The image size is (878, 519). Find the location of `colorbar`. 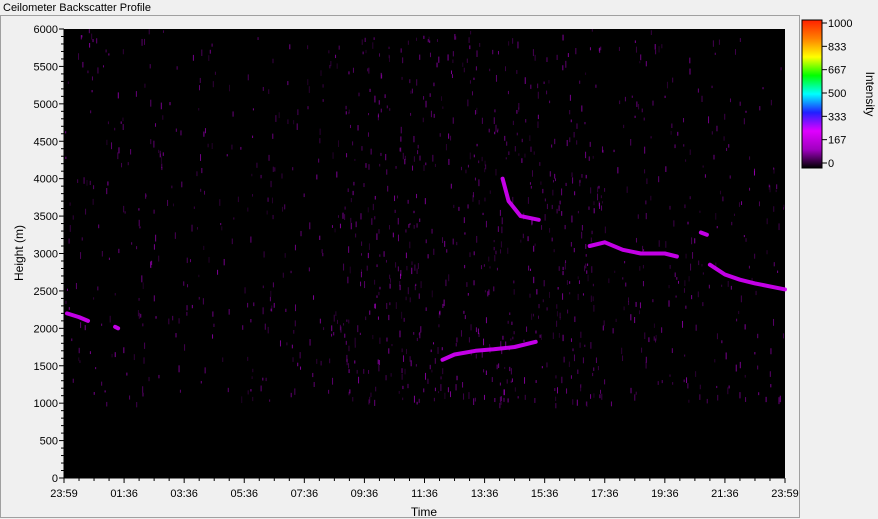

colorbar is located at coordinates (812, 94).